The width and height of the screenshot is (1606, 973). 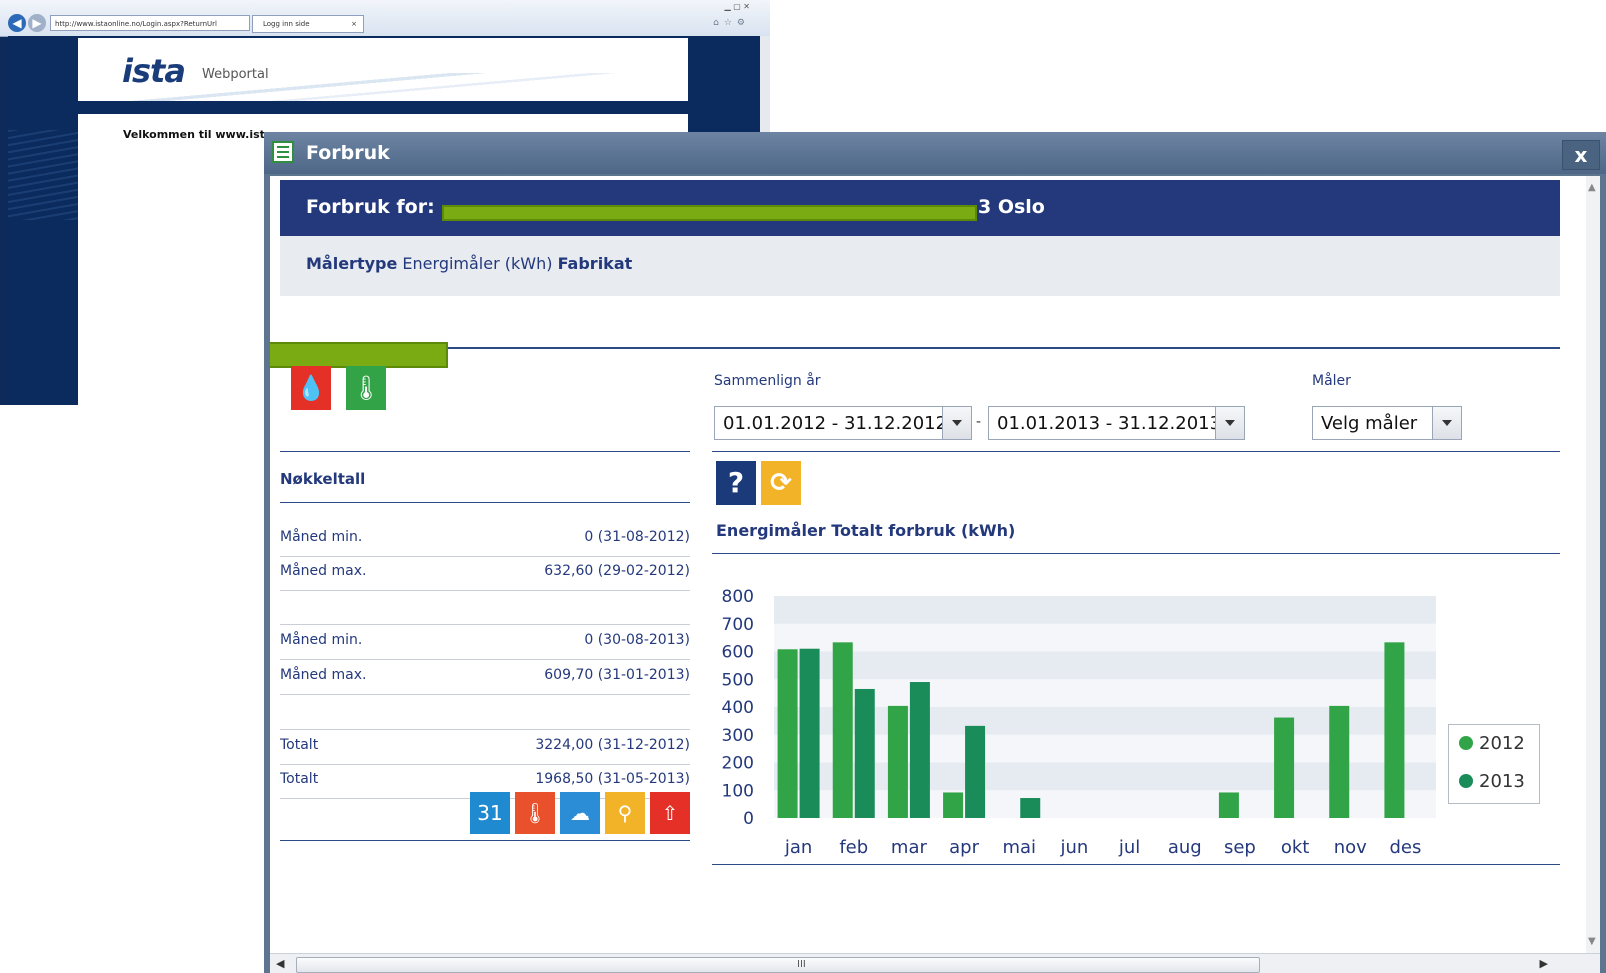 I want to click on legend-item-2013: 2013, so click(x=1492, y=781).